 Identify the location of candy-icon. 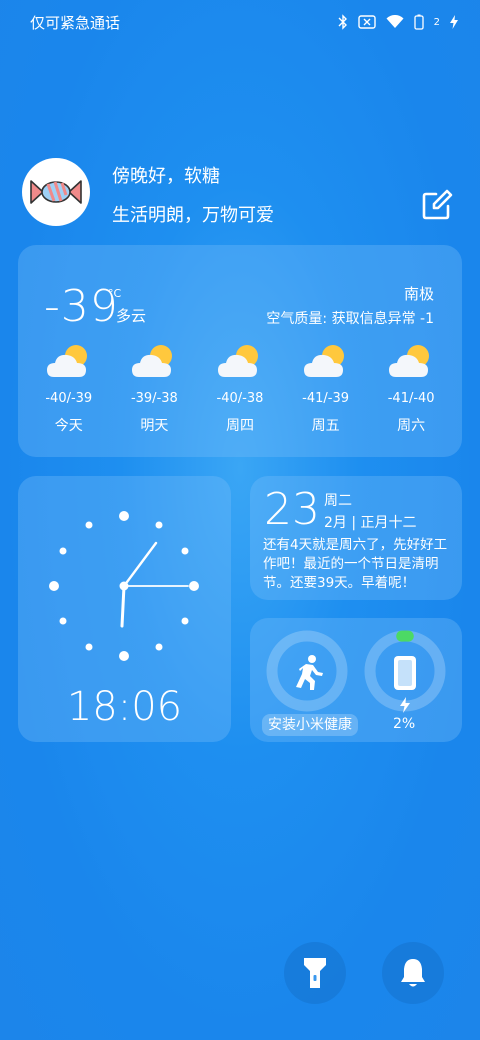
(56, 192).